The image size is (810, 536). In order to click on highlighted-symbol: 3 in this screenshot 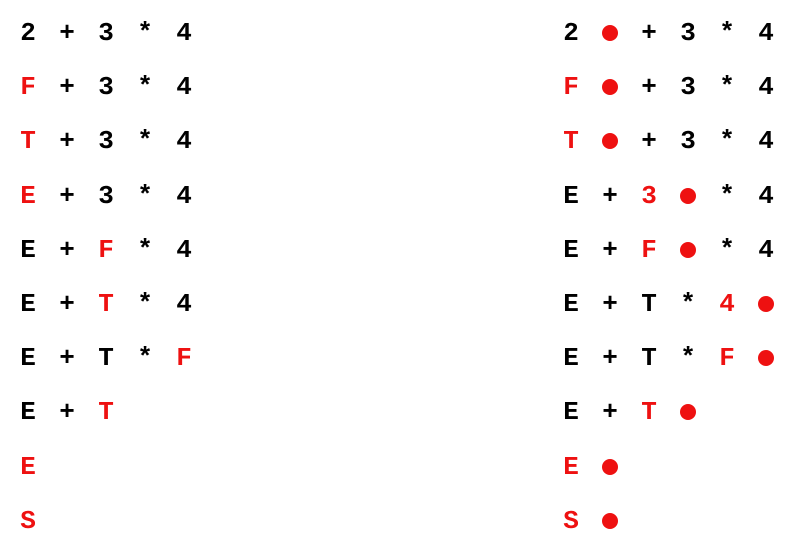, I will do `click(649, 195)`.